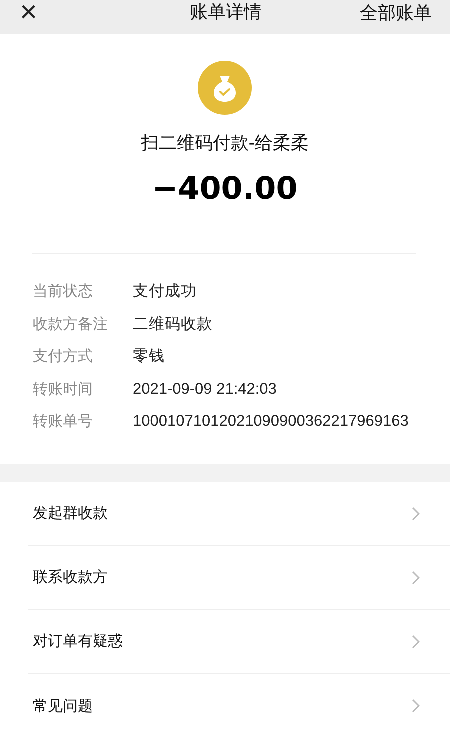  Describe the element at coordinates (387, 13) in the screenshot. I see `all-bills-link: 全部账单` at that location.